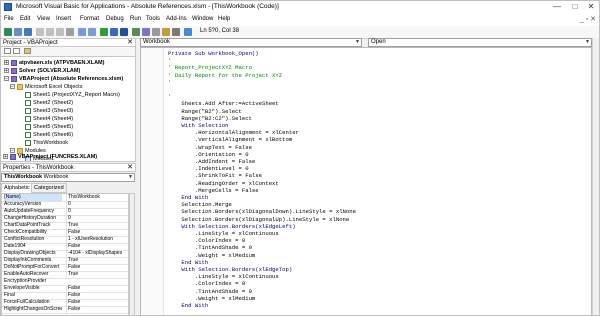 This screenshot has height=316, width=600. What do you see at coordinates (251, 42) in the screenshot?
I see `object-dropdown: Workbook ▼` at bounding box center [251, 42].